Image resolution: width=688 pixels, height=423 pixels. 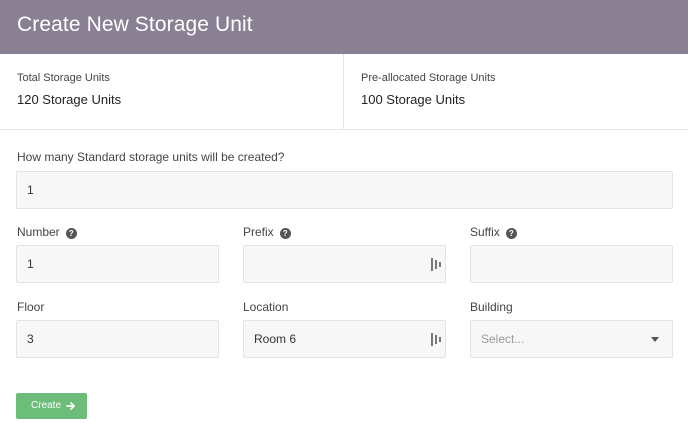 What do you see at coordinates (117, 339) in the screenshot?
I see `floor-input: 3` at bounding box center [117, 339].